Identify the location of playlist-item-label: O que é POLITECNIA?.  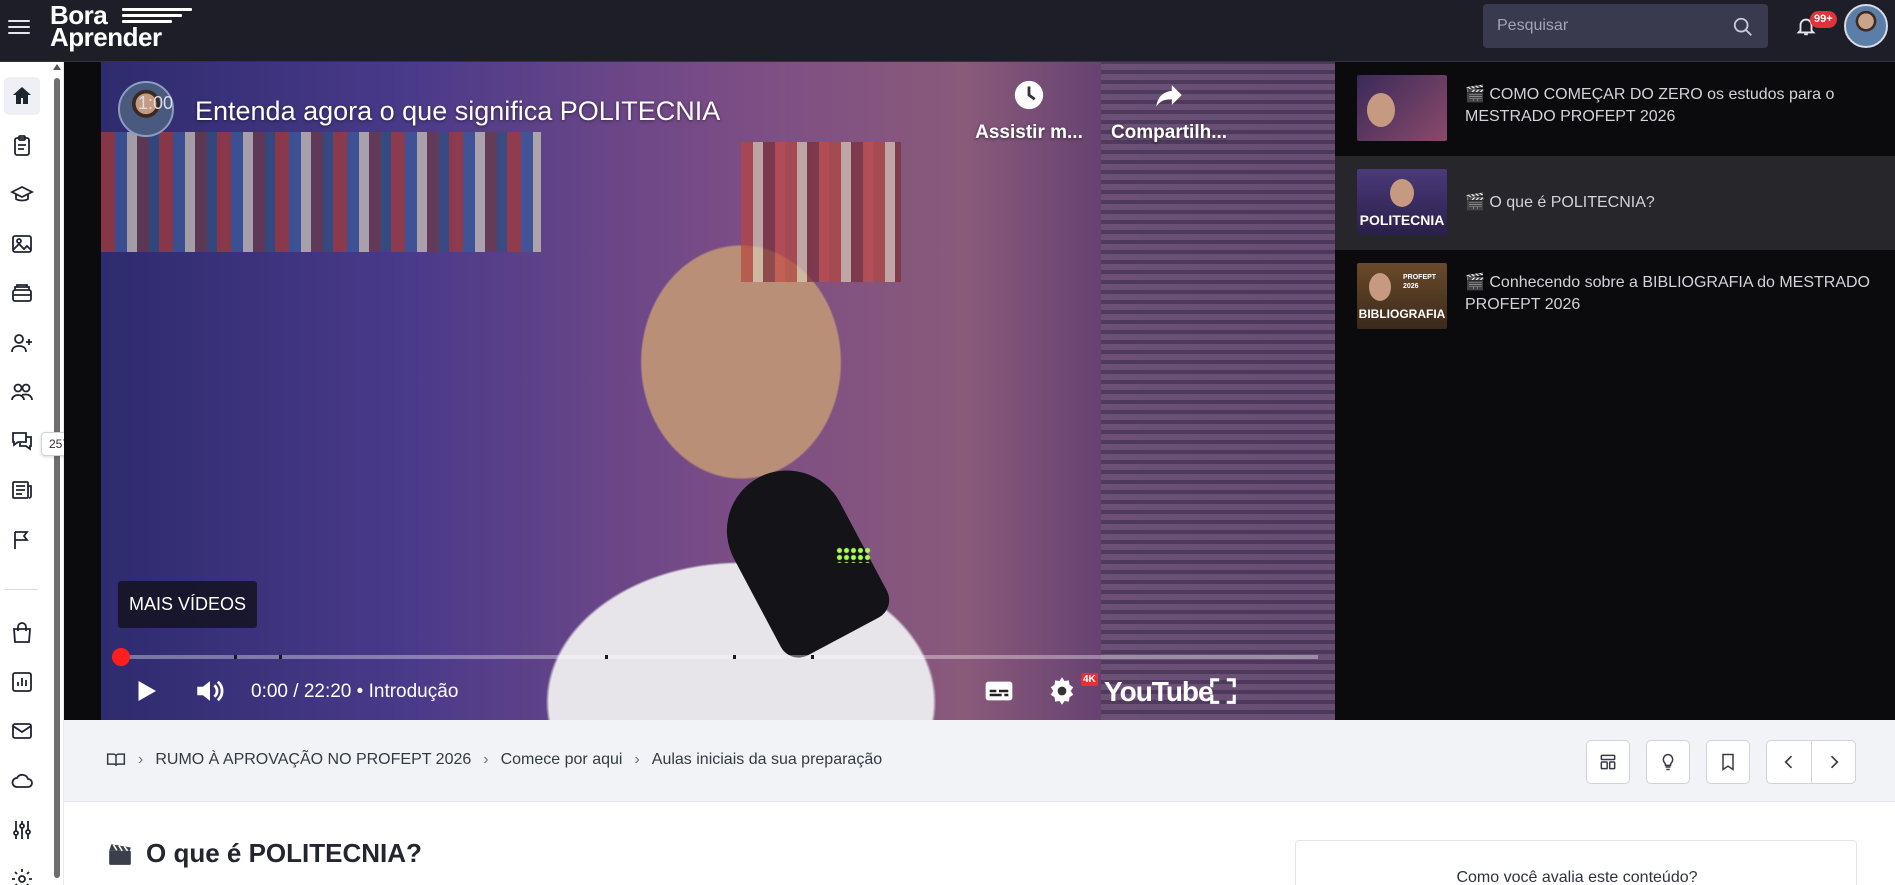
(1572, 202).